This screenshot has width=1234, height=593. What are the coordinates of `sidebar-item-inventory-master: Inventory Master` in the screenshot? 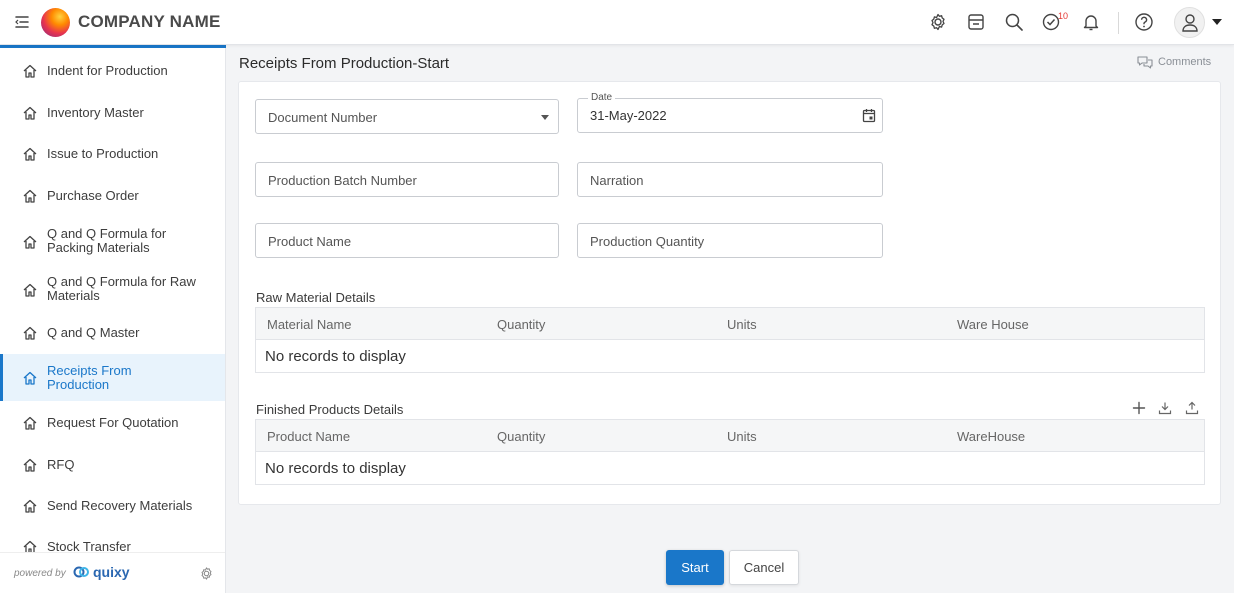 It's located at (112, 112).